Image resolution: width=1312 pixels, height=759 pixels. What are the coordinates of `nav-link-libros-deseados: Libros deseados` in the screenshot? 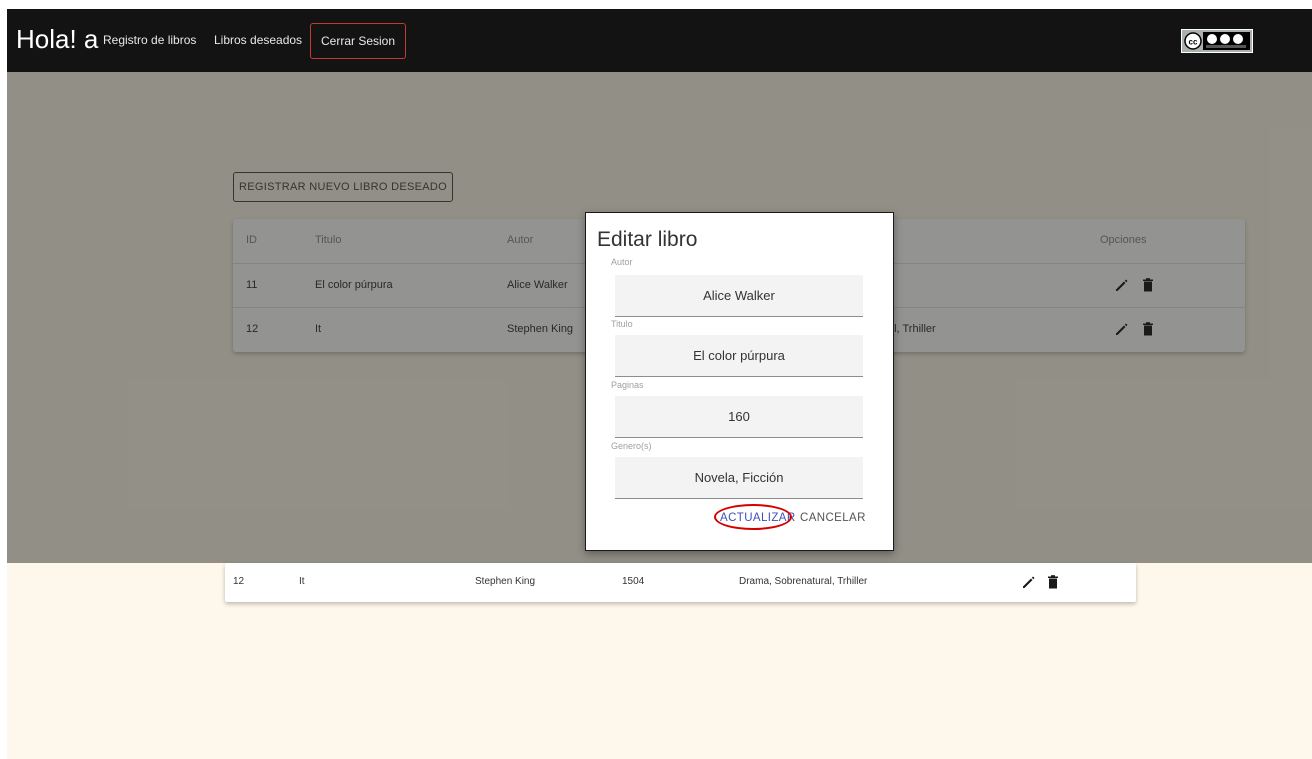 It's located at (258, 40).